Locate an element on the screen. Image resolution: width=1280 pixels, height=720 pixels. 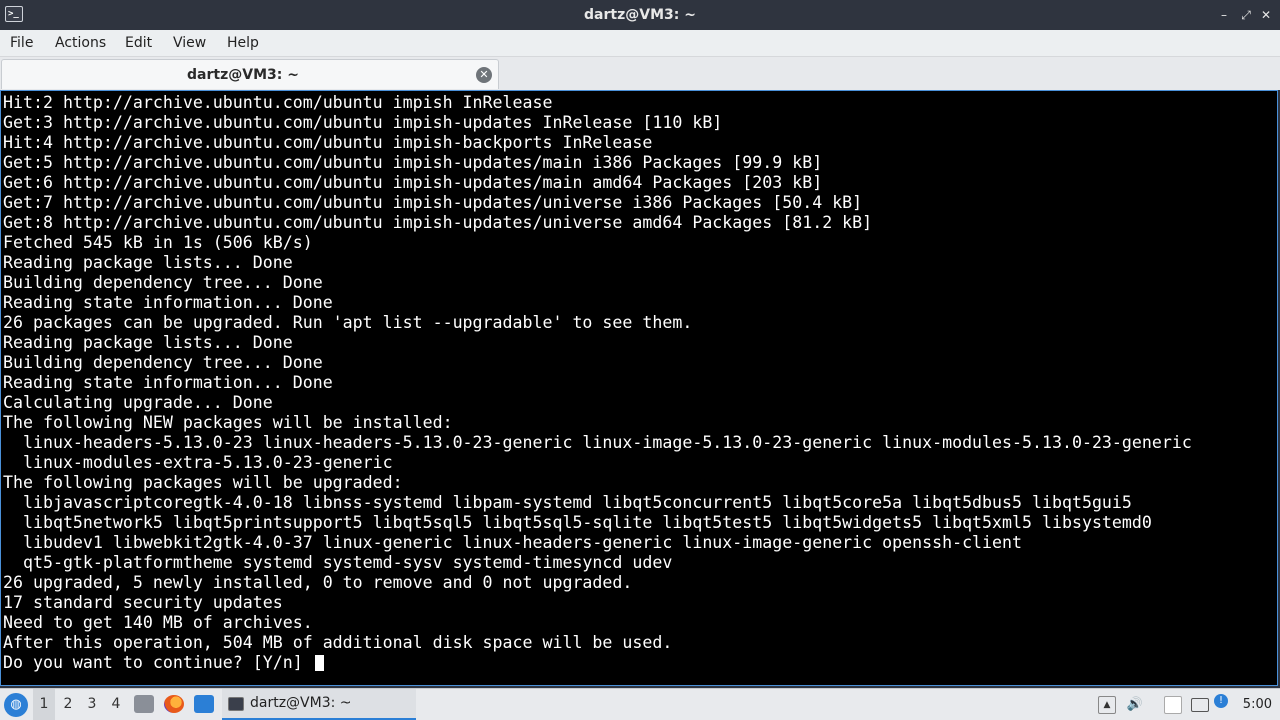
task-label: dartz@VM3: ~ is located at coordinates (301, 703).